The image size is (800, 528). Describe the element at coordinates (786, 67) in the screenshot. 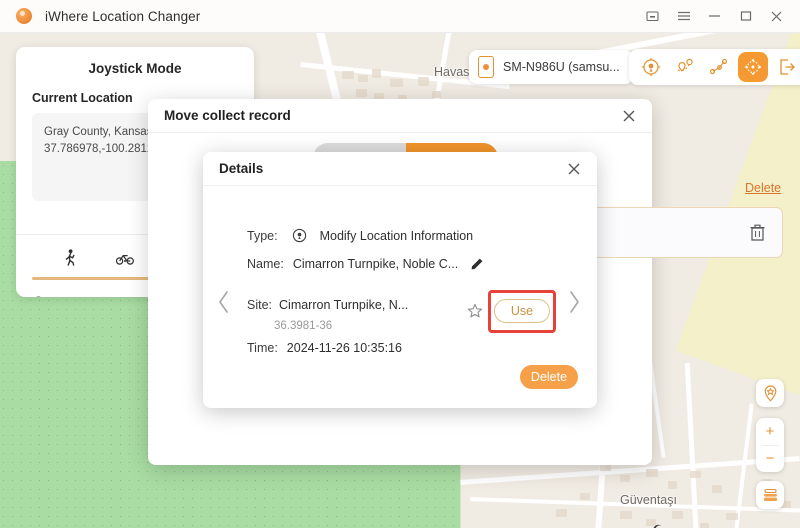

I see `exit-icon` at that location.